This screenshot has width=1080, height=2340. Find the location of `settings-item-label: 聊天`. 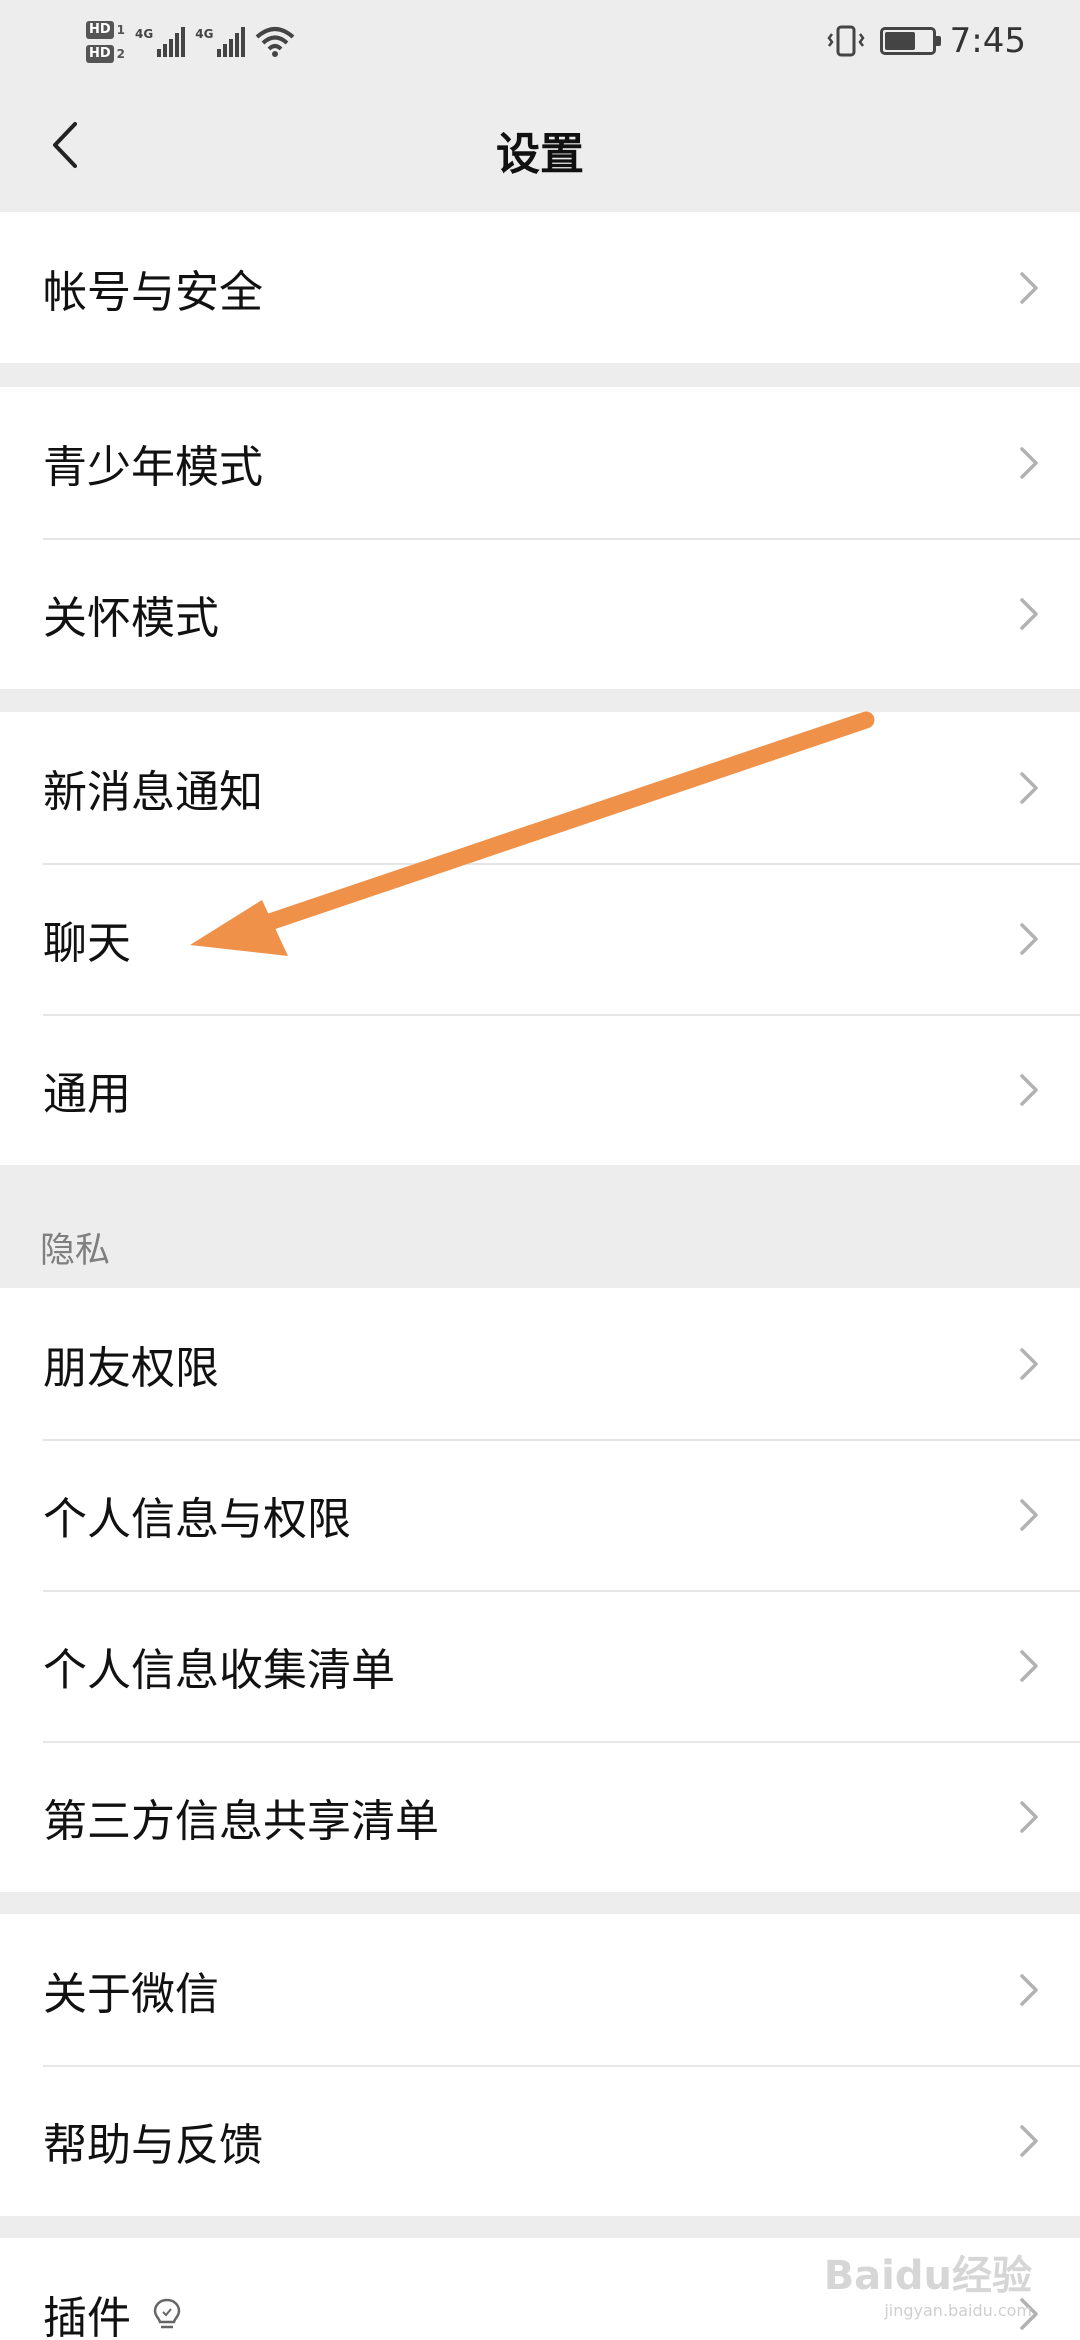

settings-item-label: 聊天 is located at coordinates (87, 943).